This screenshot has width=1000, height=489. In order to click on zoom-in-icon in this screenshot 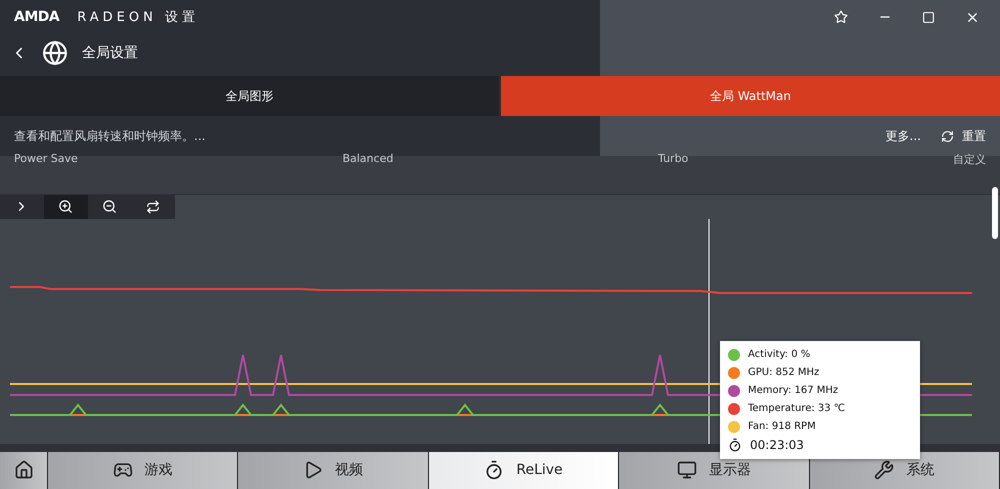, I will do `click(66, 206)`.